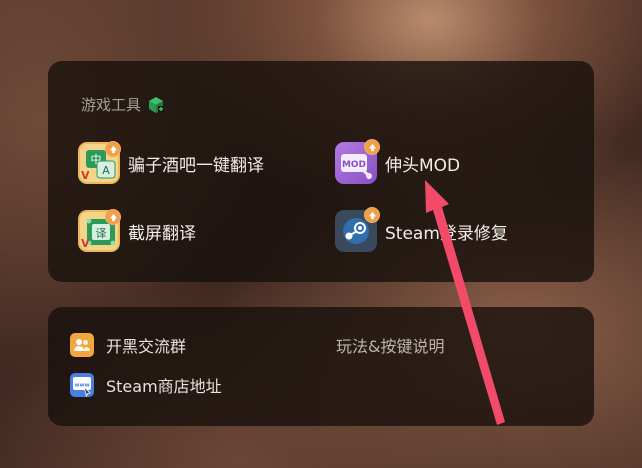  What do you see at coordinates (446, 233) in the screenshot?
I see `tool-label: Steam登录修复` at bounding box center [446, 233].